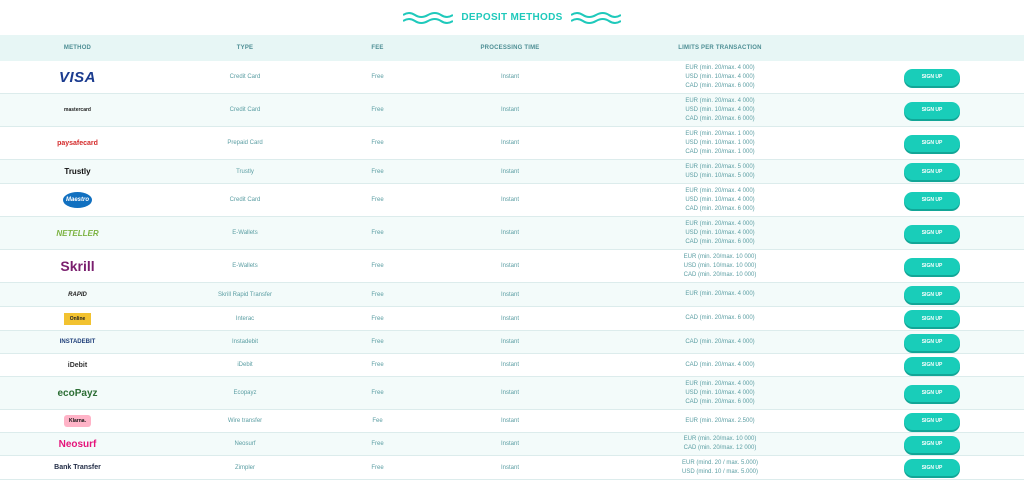 The image size is (1024, 484). What do you see at coordinates (245, 266) in the screenshot?
I see `type-cell: E-Wallets` at bounding box center [245, 266].